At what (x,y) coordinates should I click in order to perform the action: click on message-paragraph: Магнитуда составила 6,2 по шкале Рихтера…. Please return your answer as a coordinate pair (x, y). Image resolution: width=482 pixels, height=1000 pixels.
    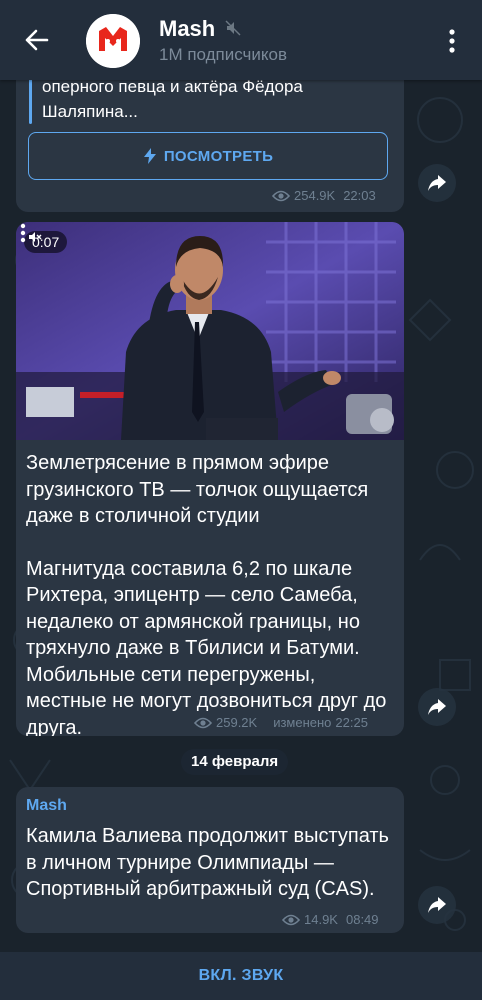
    Looking at the image, I should click on (206, 647).